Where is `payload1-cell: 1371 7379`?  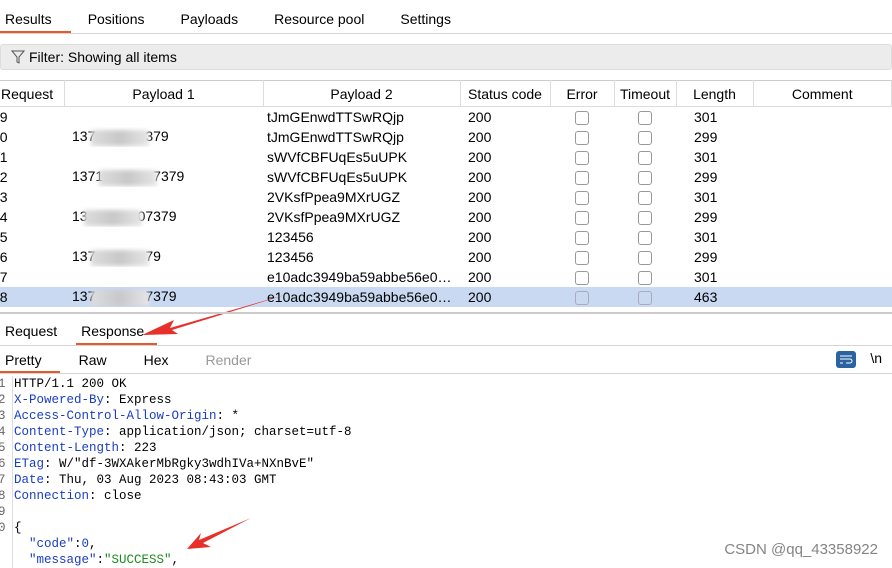 payload1-cell: 1371 7379 is located at coordinates (163, 177).